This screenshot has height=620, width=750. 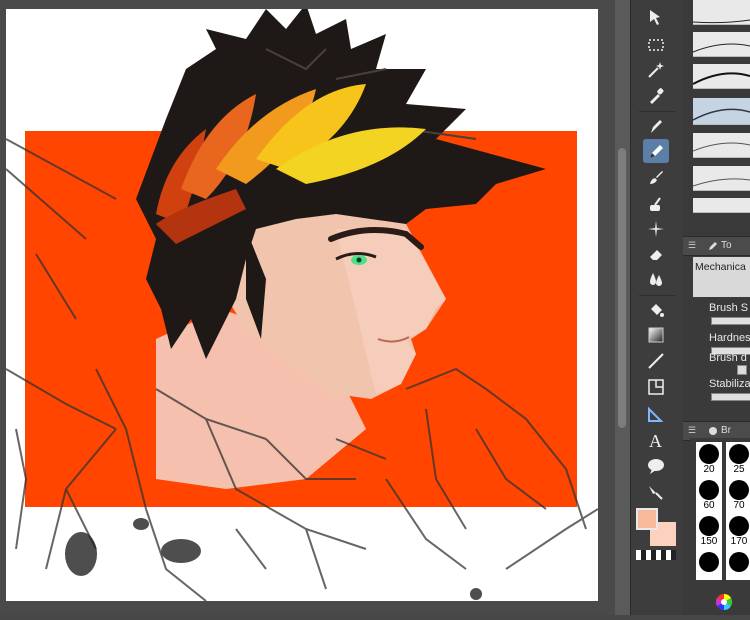 I want to click on auto-select-tool, so click(x=656, y=70).